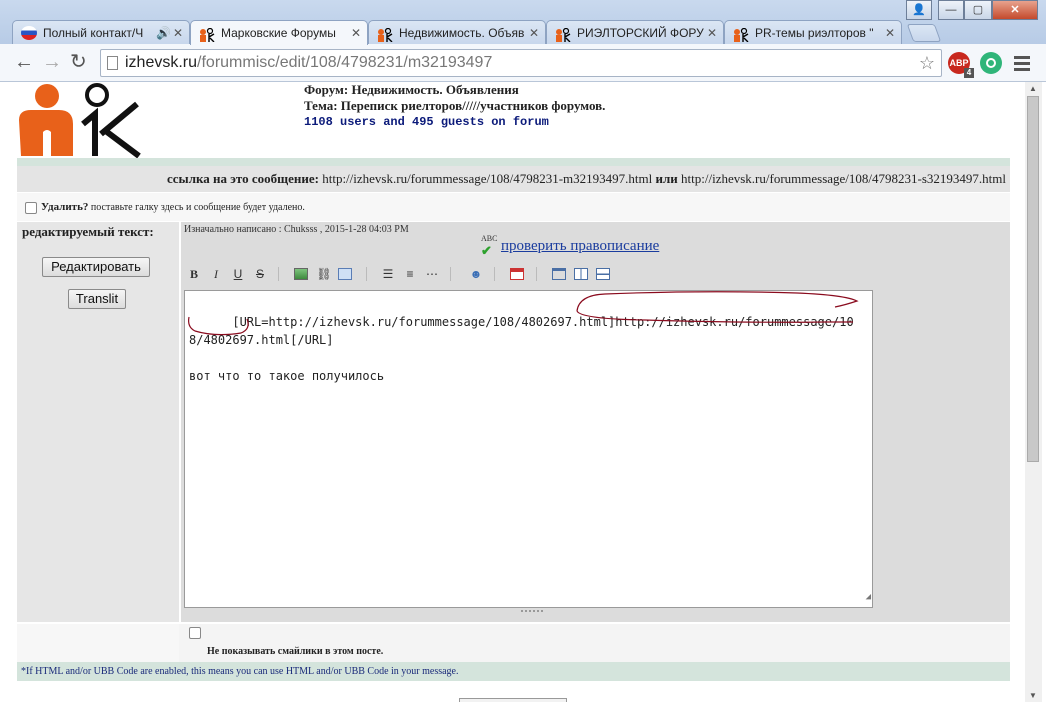 The height and width of the screenshot is (702, 1046). I want to click on disable-smilies-label: Не показывать смайлики в этом посте., so click(295, 651).